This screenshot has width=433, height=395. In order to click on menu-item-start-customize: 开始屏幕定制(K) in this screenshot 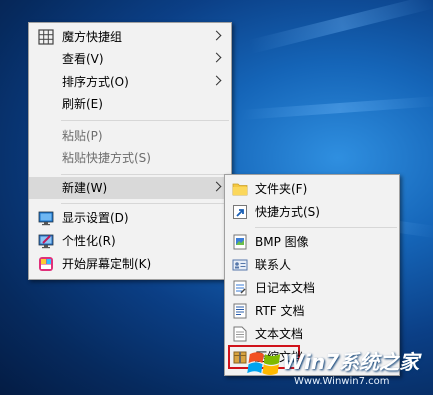, I will do `click(130, 264)`.